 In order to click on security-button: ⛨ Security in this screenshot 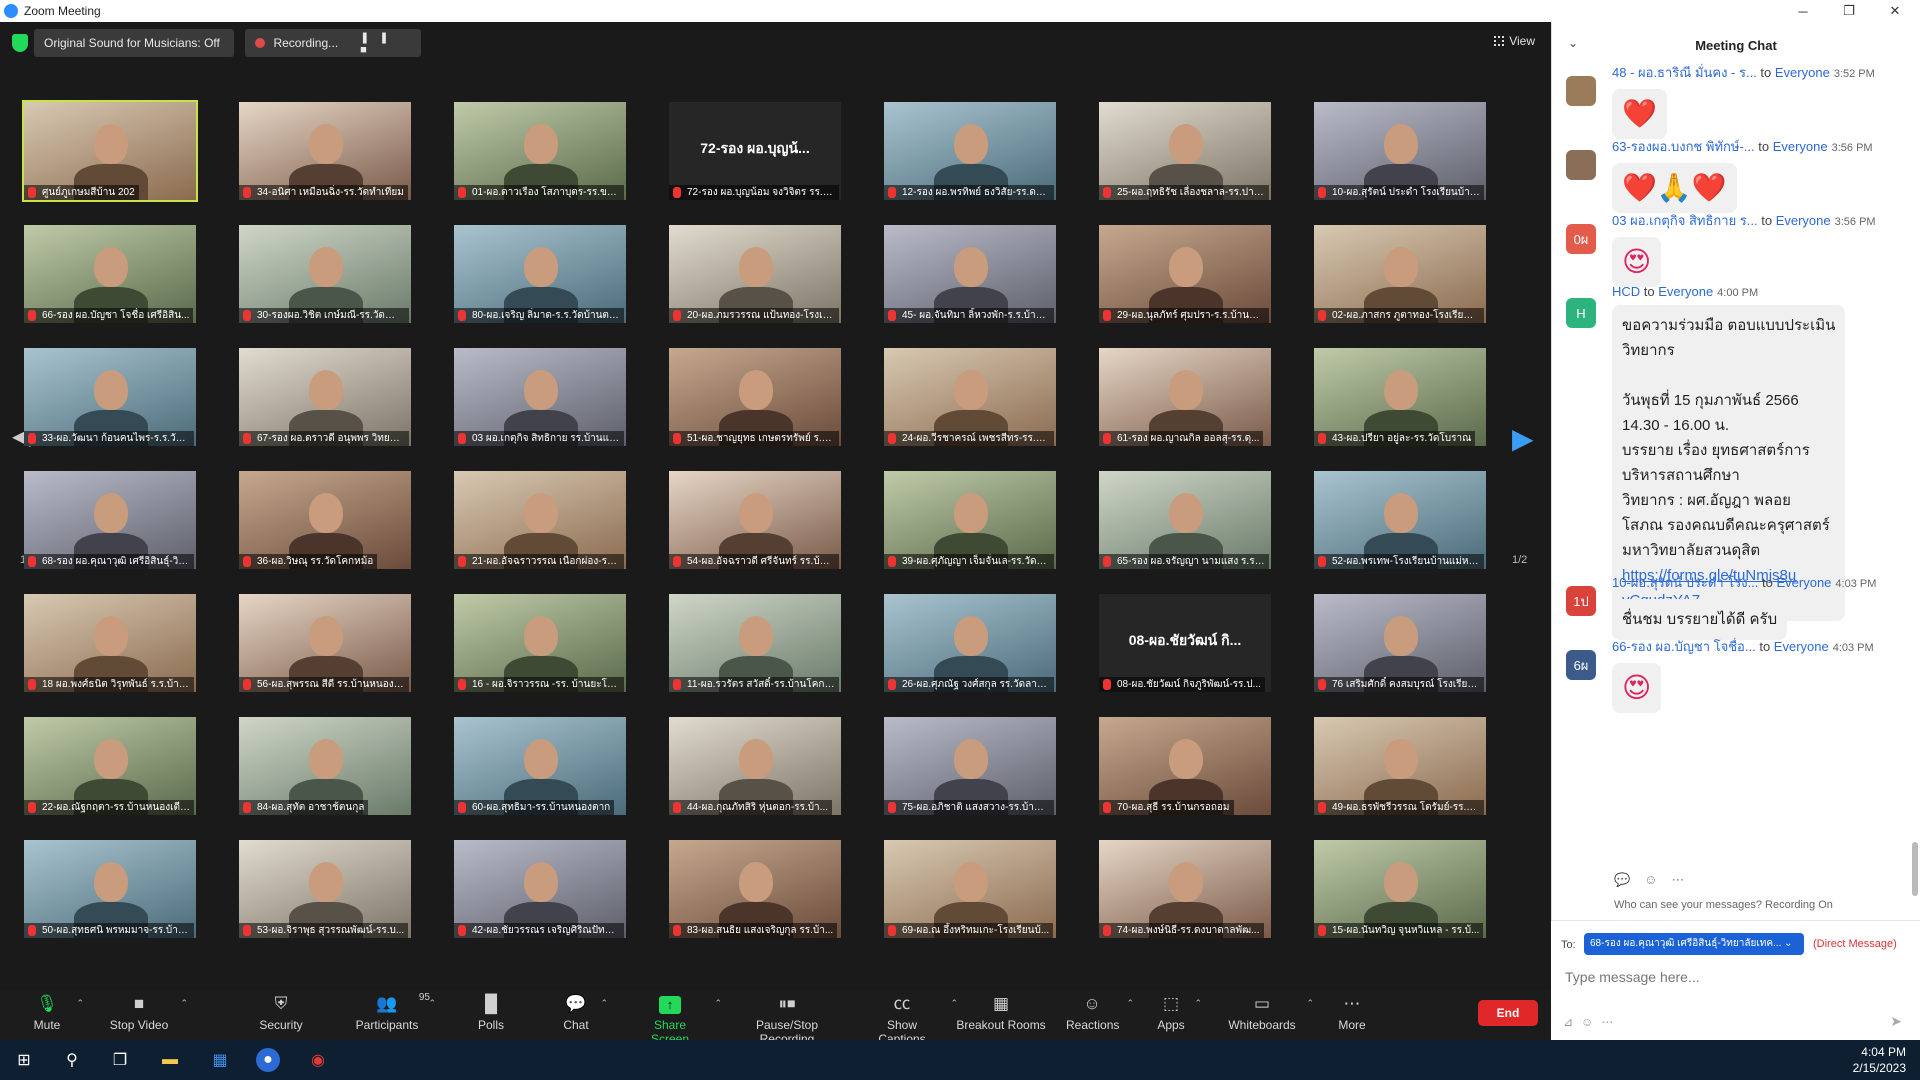, I will do `click(281, 1013)`.